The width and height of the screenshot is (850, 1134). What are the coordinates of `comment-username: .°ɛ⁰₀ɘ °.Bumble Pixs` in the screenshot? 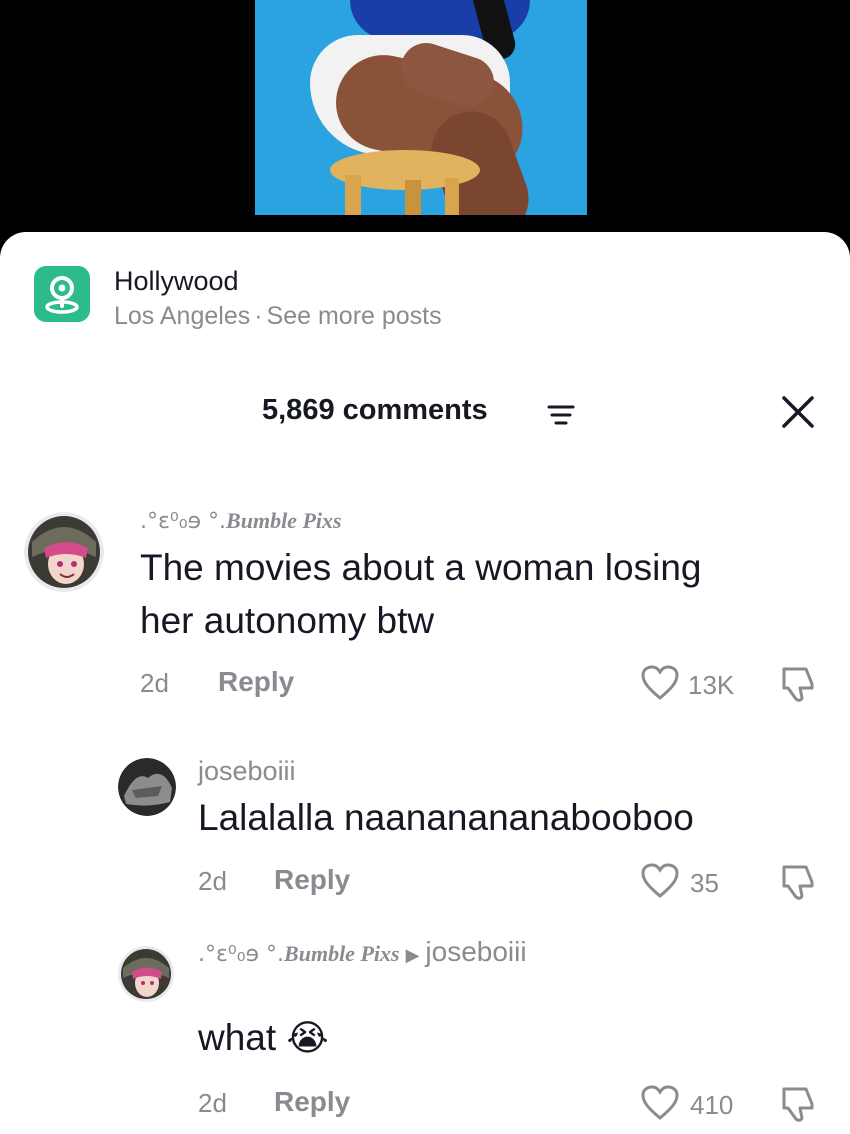 It's located at (241, 521).